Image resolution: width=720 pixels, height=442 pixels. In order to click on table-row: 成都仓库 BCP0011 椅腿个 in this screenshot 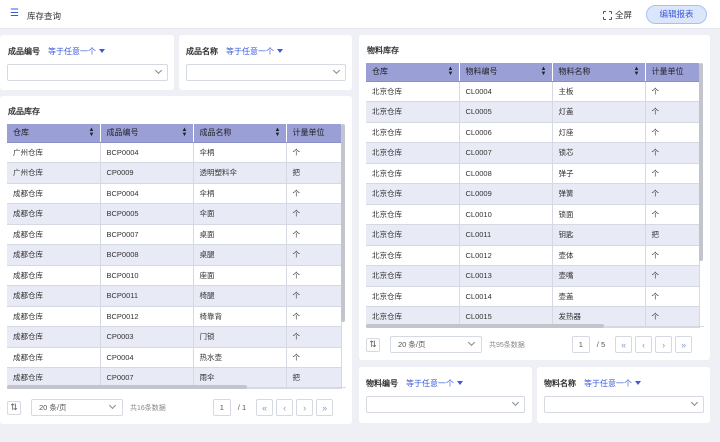, I will do `click(174, 296)`.